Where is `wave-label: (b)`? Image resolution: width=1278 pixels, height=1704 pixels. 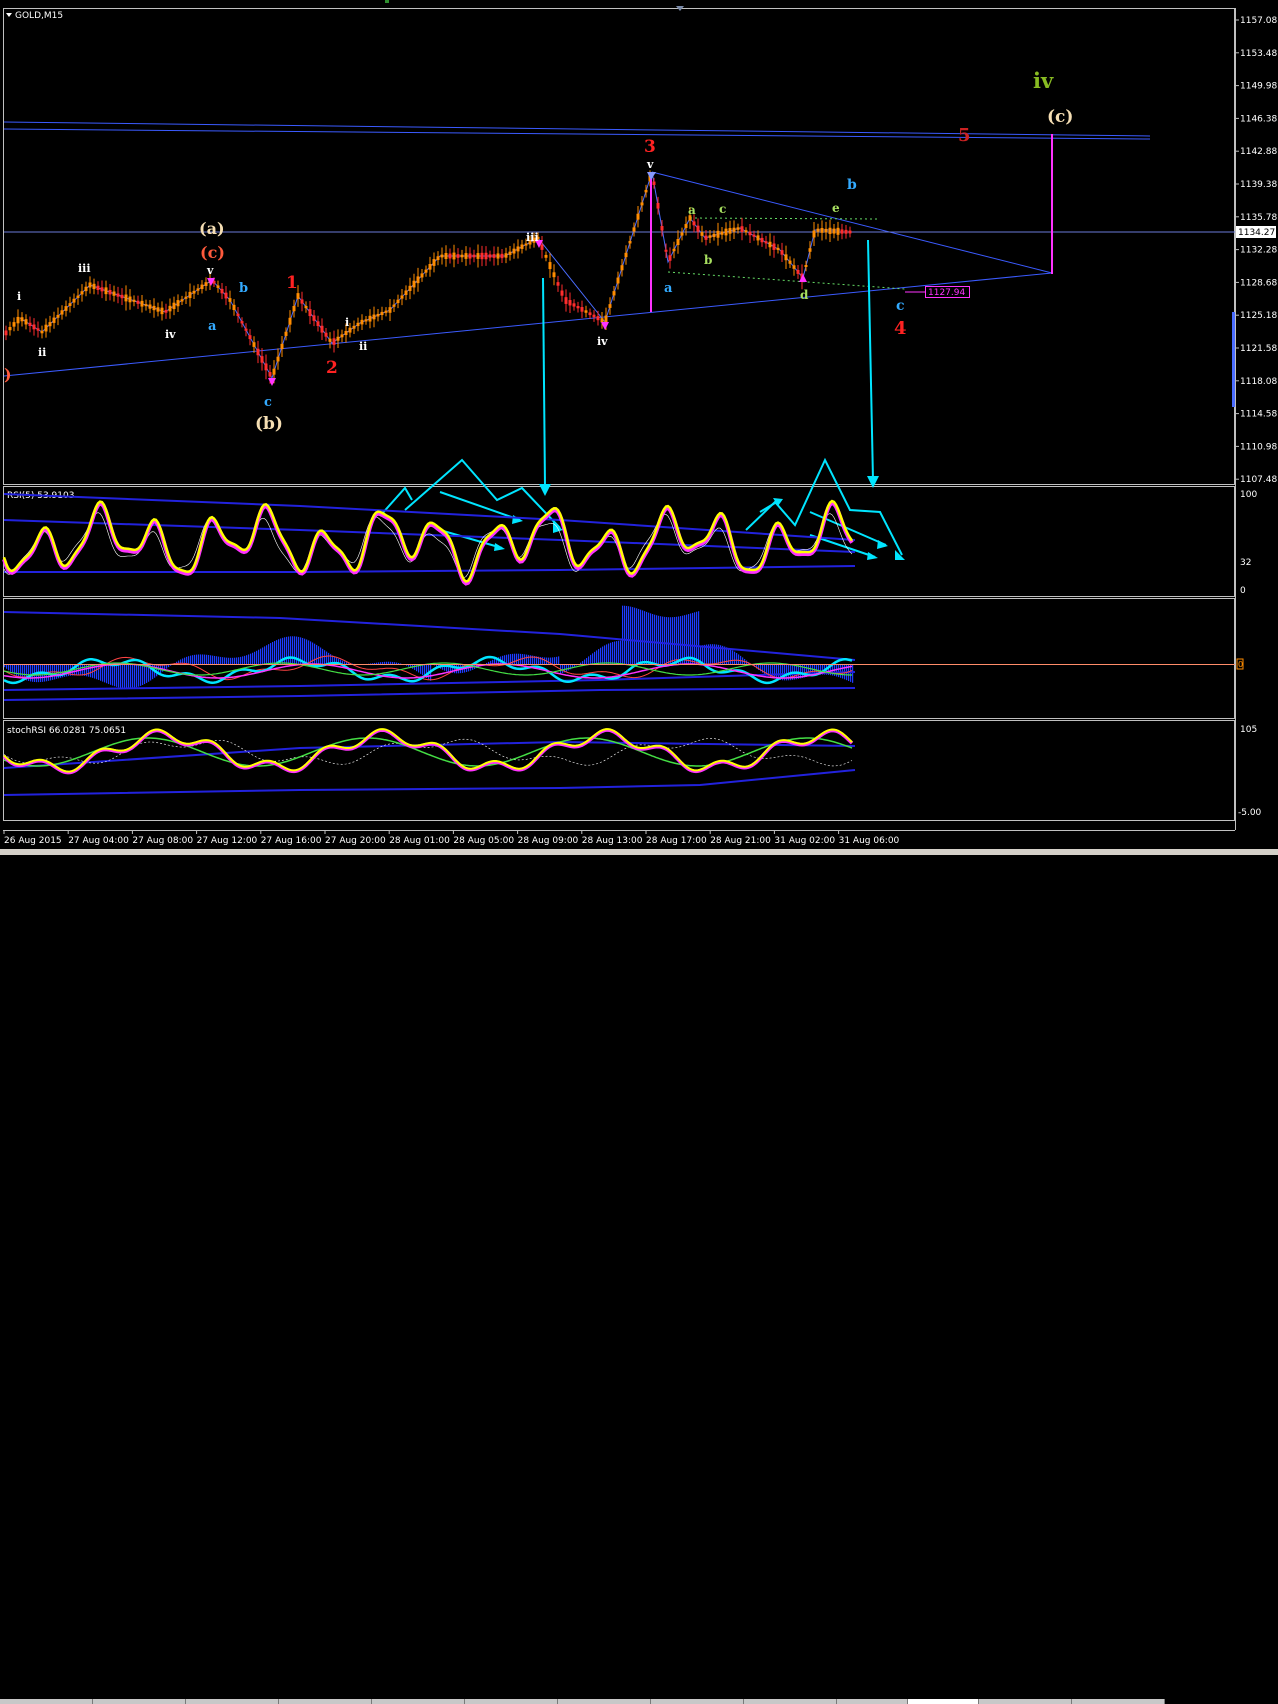 wave-label: (b) is located at coordinates (269, 424).